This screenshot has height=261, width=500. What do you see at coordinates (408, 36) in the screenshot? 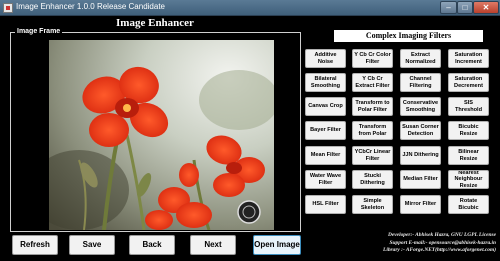
I see `filters-title: Complex Imaging Filters` at bounding box center [408, 36].